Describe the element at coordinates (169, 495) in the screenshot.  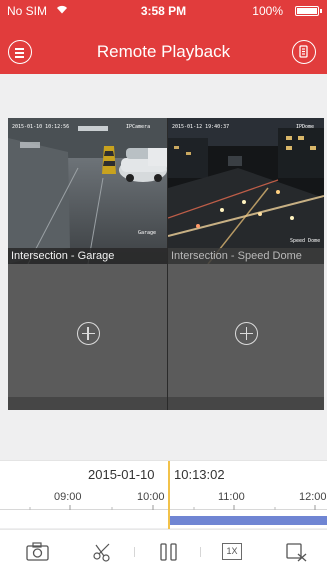
I see `timeline-cursor` at that location.